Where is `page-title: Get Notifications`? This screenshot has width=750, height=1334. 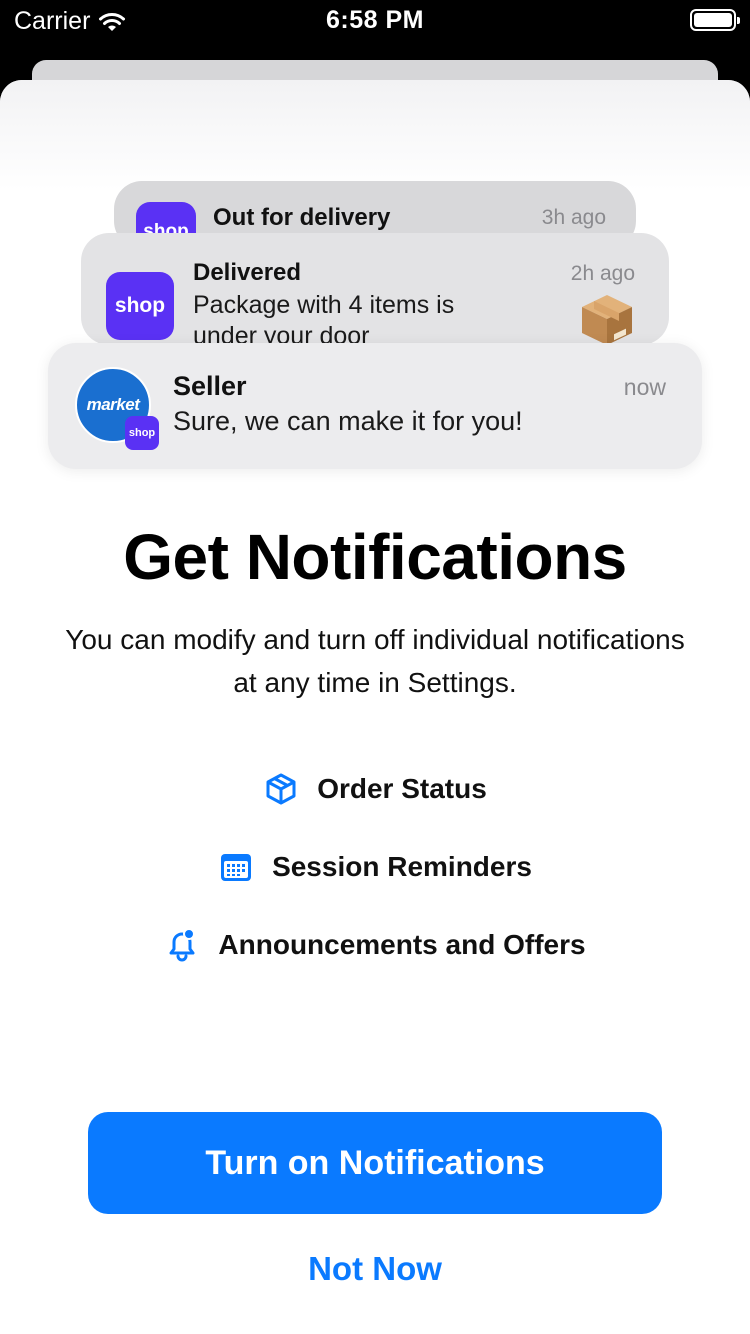 page-title: Get Notifications is located at coordinates (375, 557).